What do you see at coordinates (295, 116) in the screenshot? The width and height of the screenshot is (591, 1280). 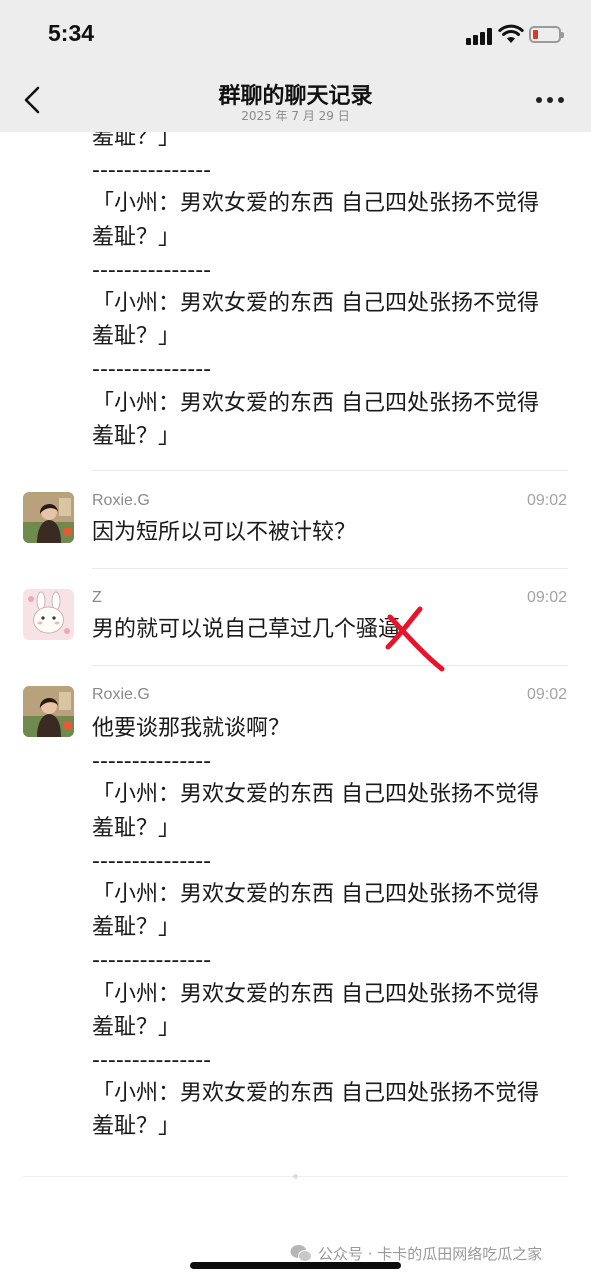 I see `page-subtitle: 2025 年 7 月 29 日` at bounding box center [295, 116].